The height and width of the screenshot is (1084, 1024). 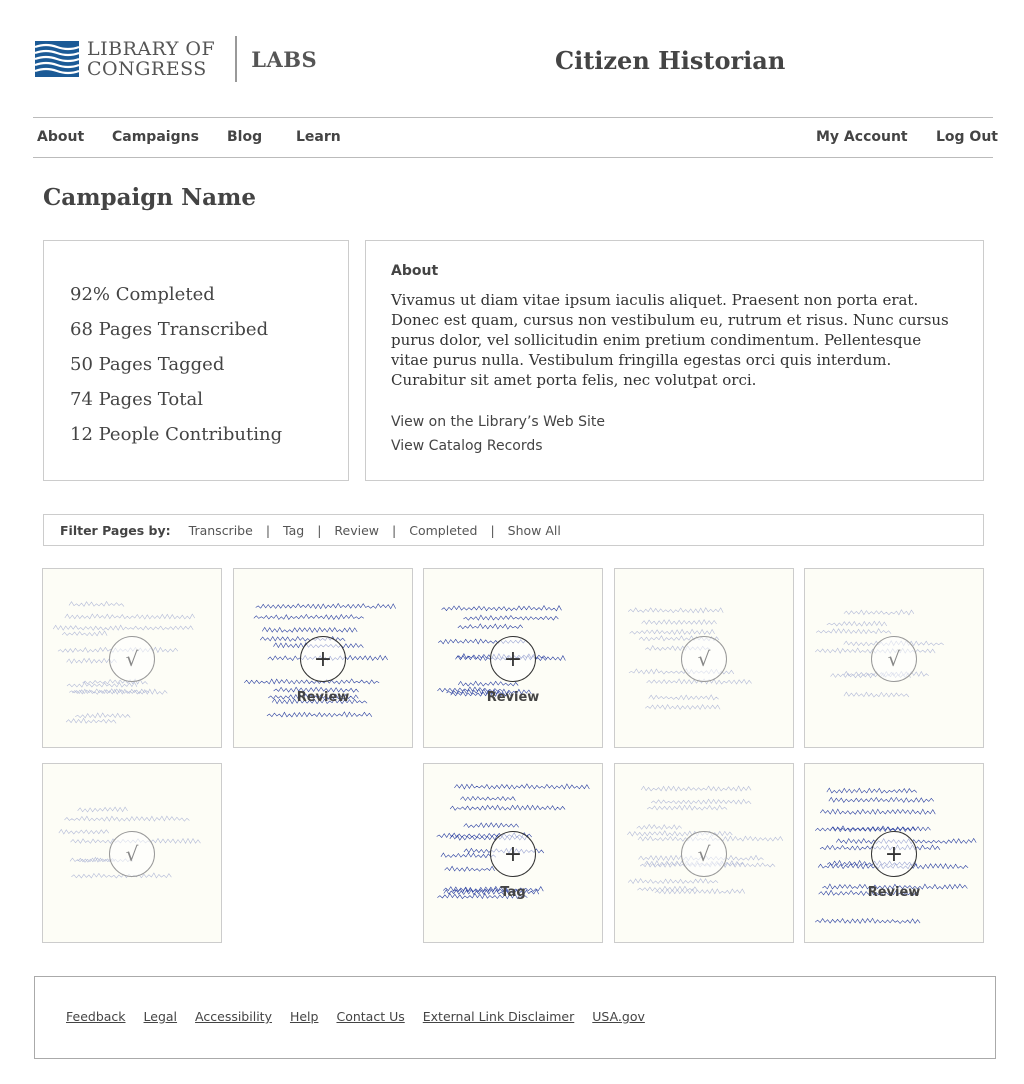 What do you see at coordinates (161, 1033) in the screenshot?
I see `footer-legal-link: Legal` at bounding box center [161, 1033].